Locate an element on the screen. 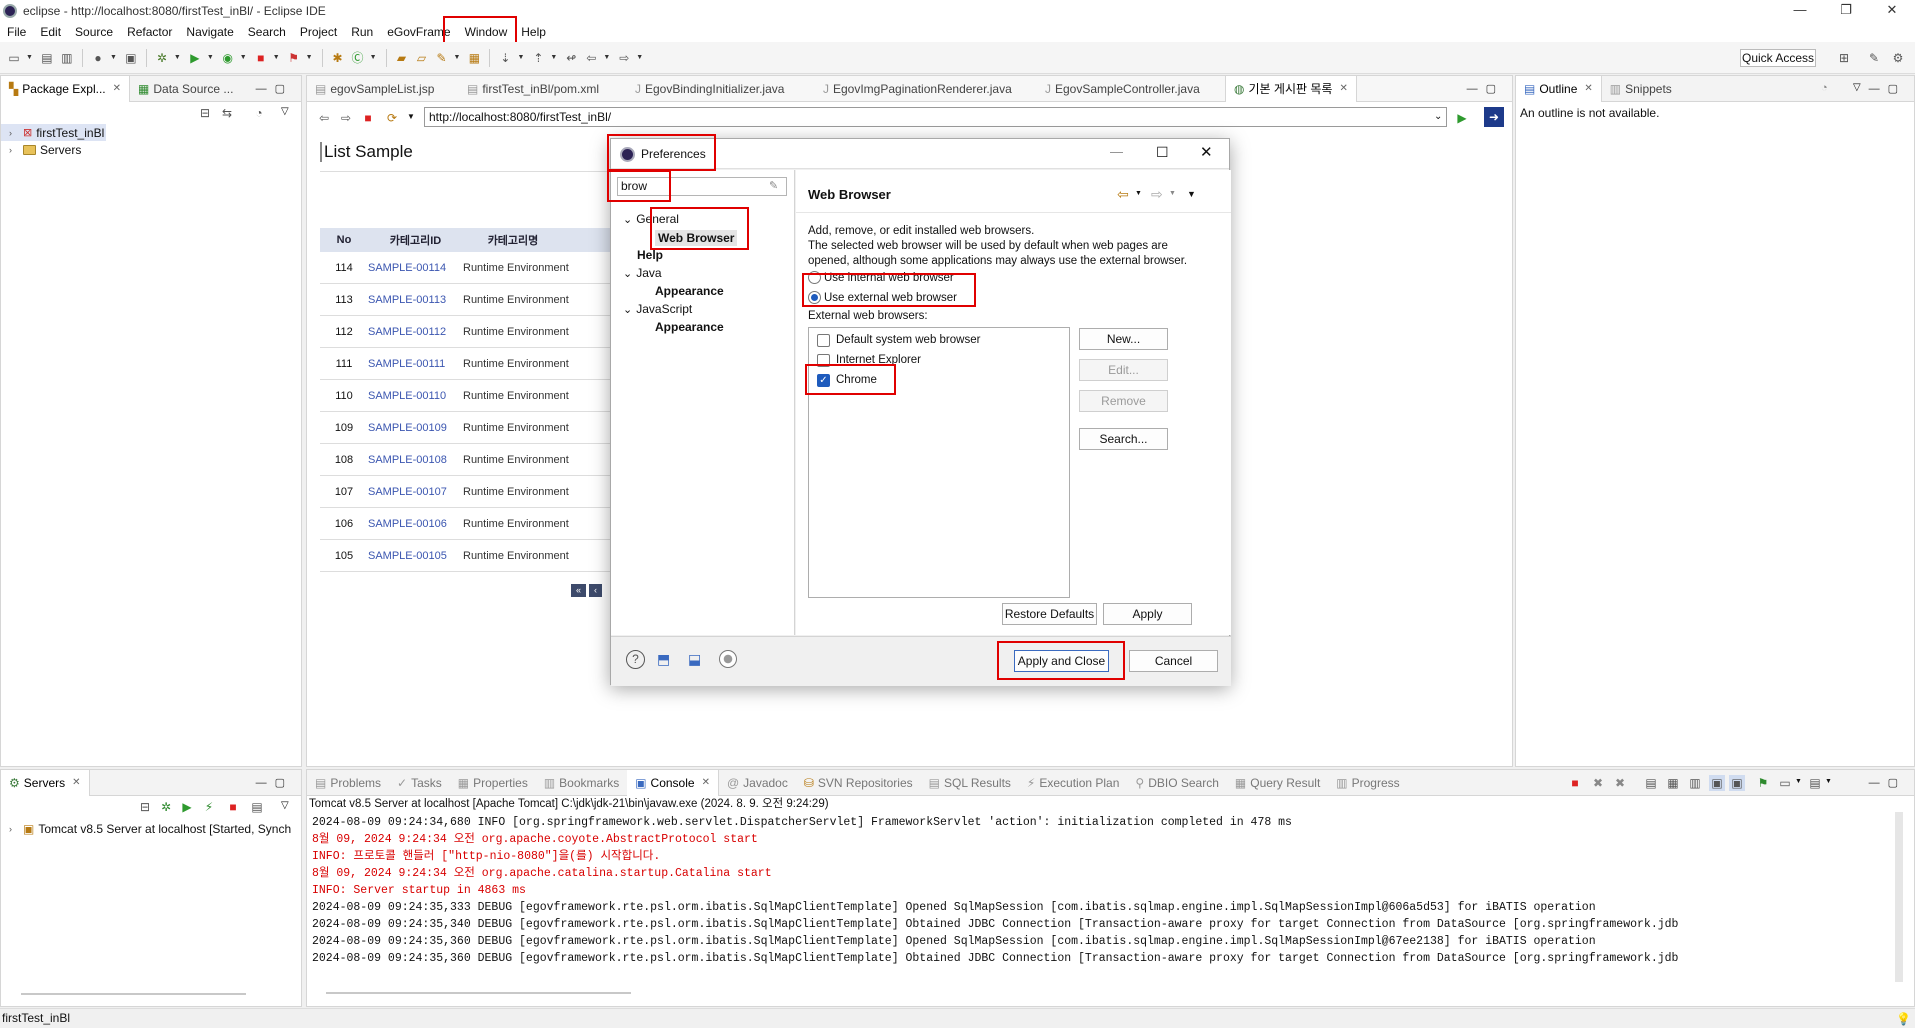 The height and width of the screenshot is (1028, 1915). pref-tree-item: ⌄ Java is located at coordinates (642, 273).